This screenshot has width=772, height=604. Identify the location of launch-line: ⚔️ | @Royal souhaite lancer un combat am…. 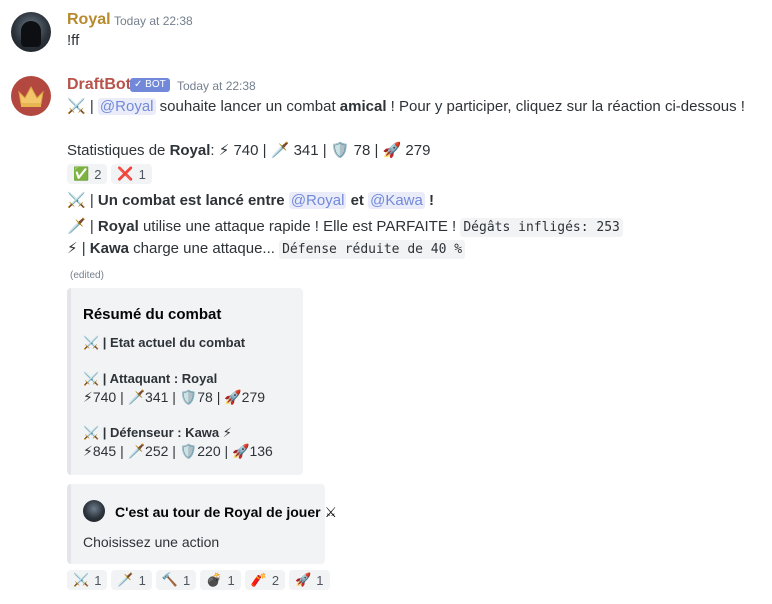
(406, 107).